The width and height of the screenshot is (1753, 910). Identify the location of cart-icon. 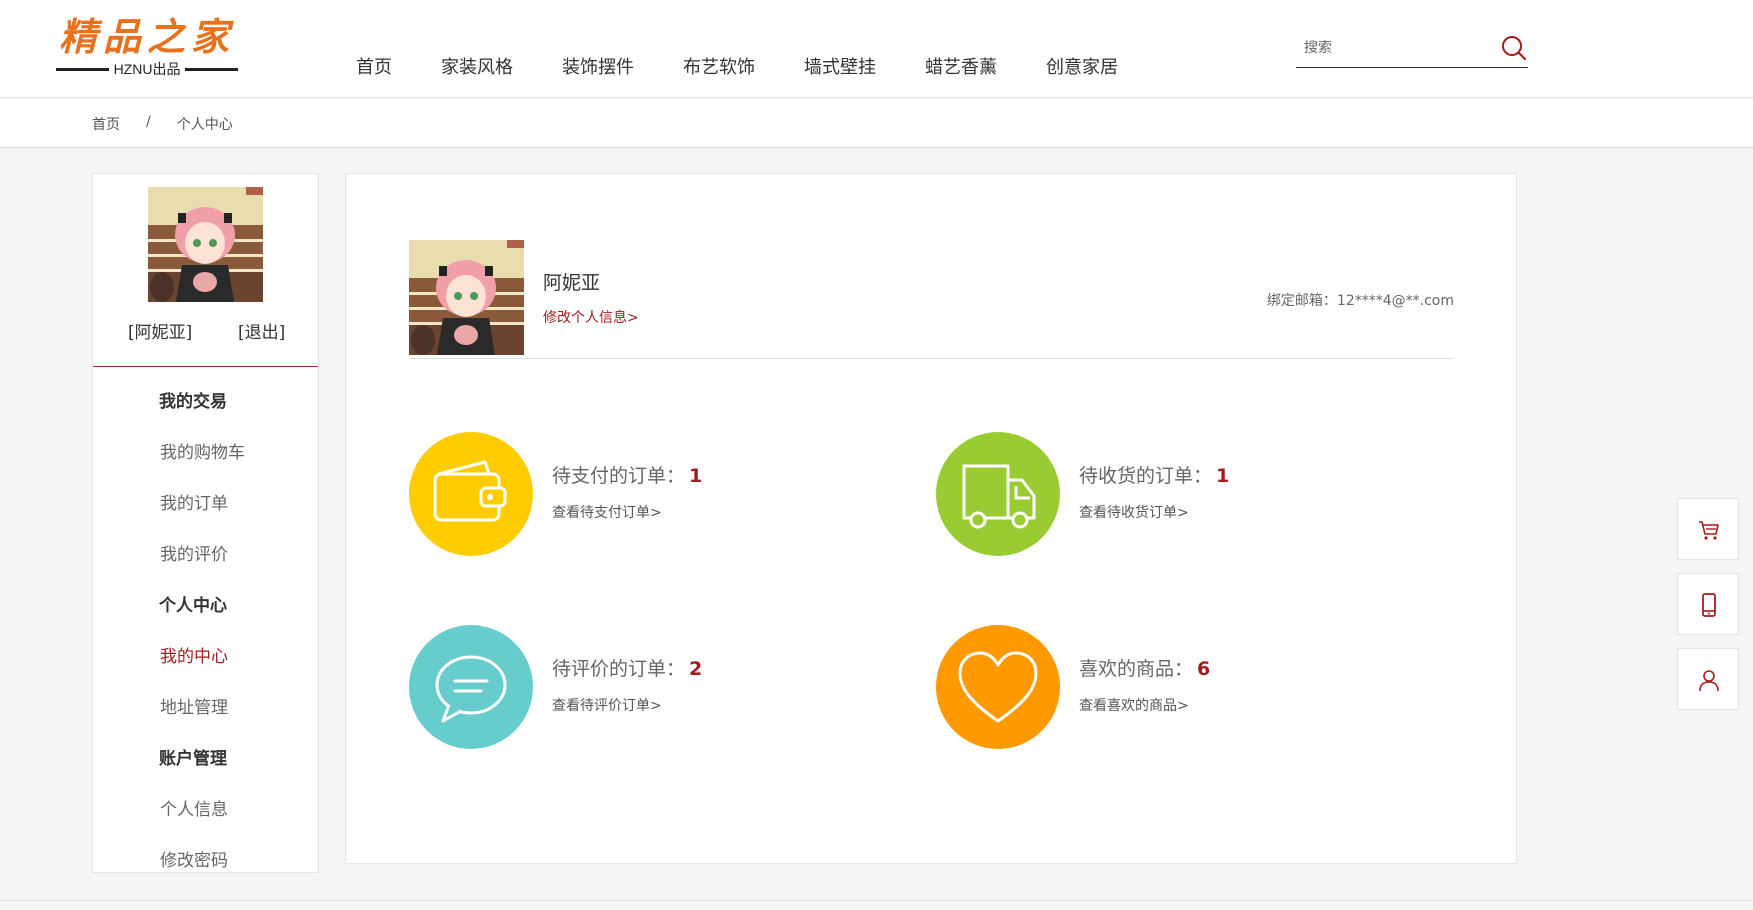
(1709, 530).